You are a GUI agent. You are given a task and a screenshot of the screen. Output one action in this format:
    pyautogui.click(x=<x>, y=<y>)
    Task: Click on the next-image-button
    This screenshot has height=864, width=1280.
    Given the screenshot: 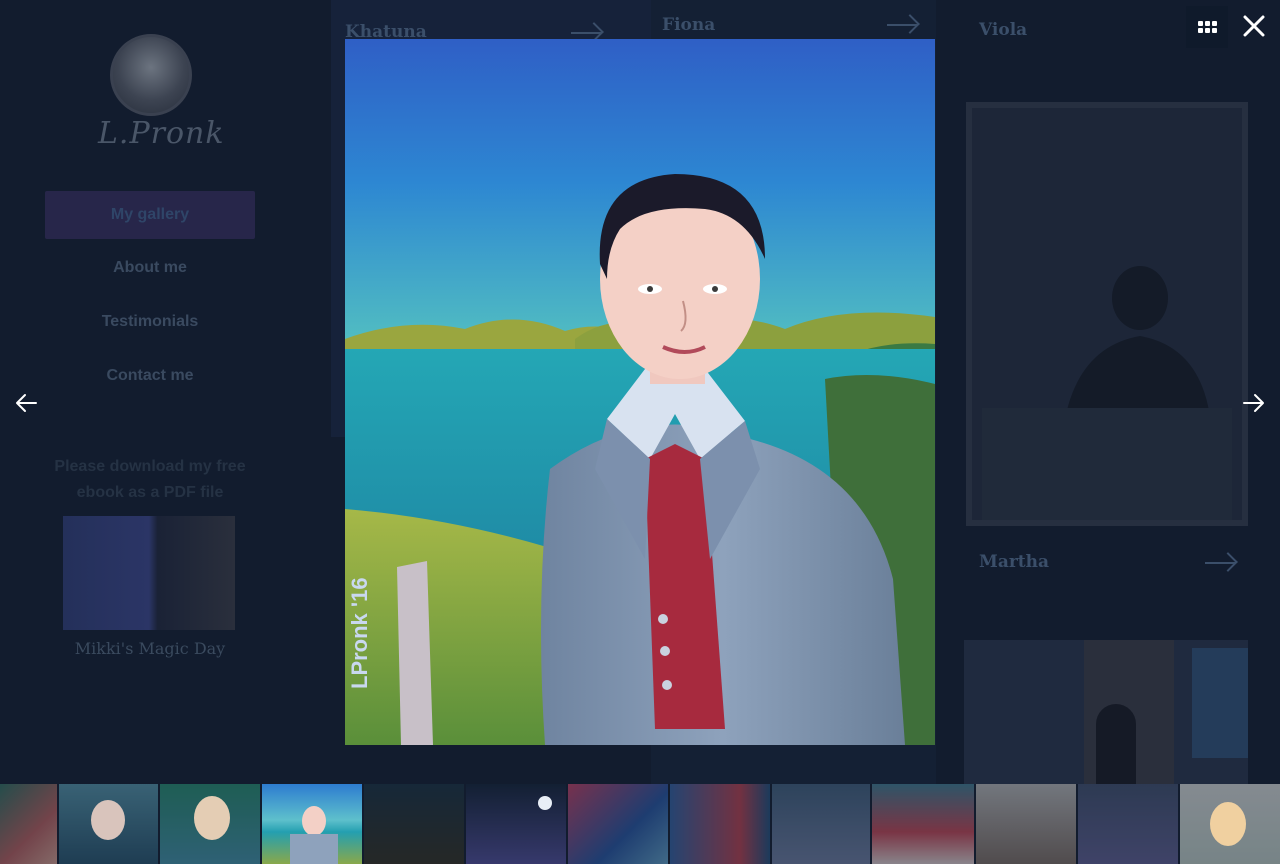 What is the action you would take?
    pyautogui.click(x=1254, y=403)
    